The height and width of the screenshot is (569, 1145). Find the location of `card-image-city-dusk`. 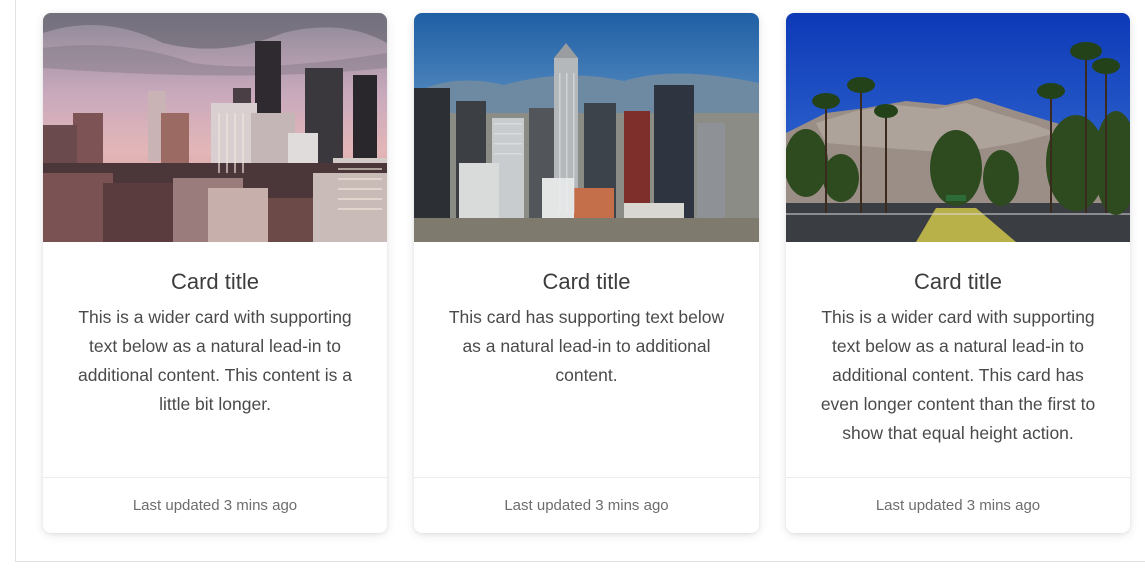

card-image-city-dusk is located at coordinates (215, 127).